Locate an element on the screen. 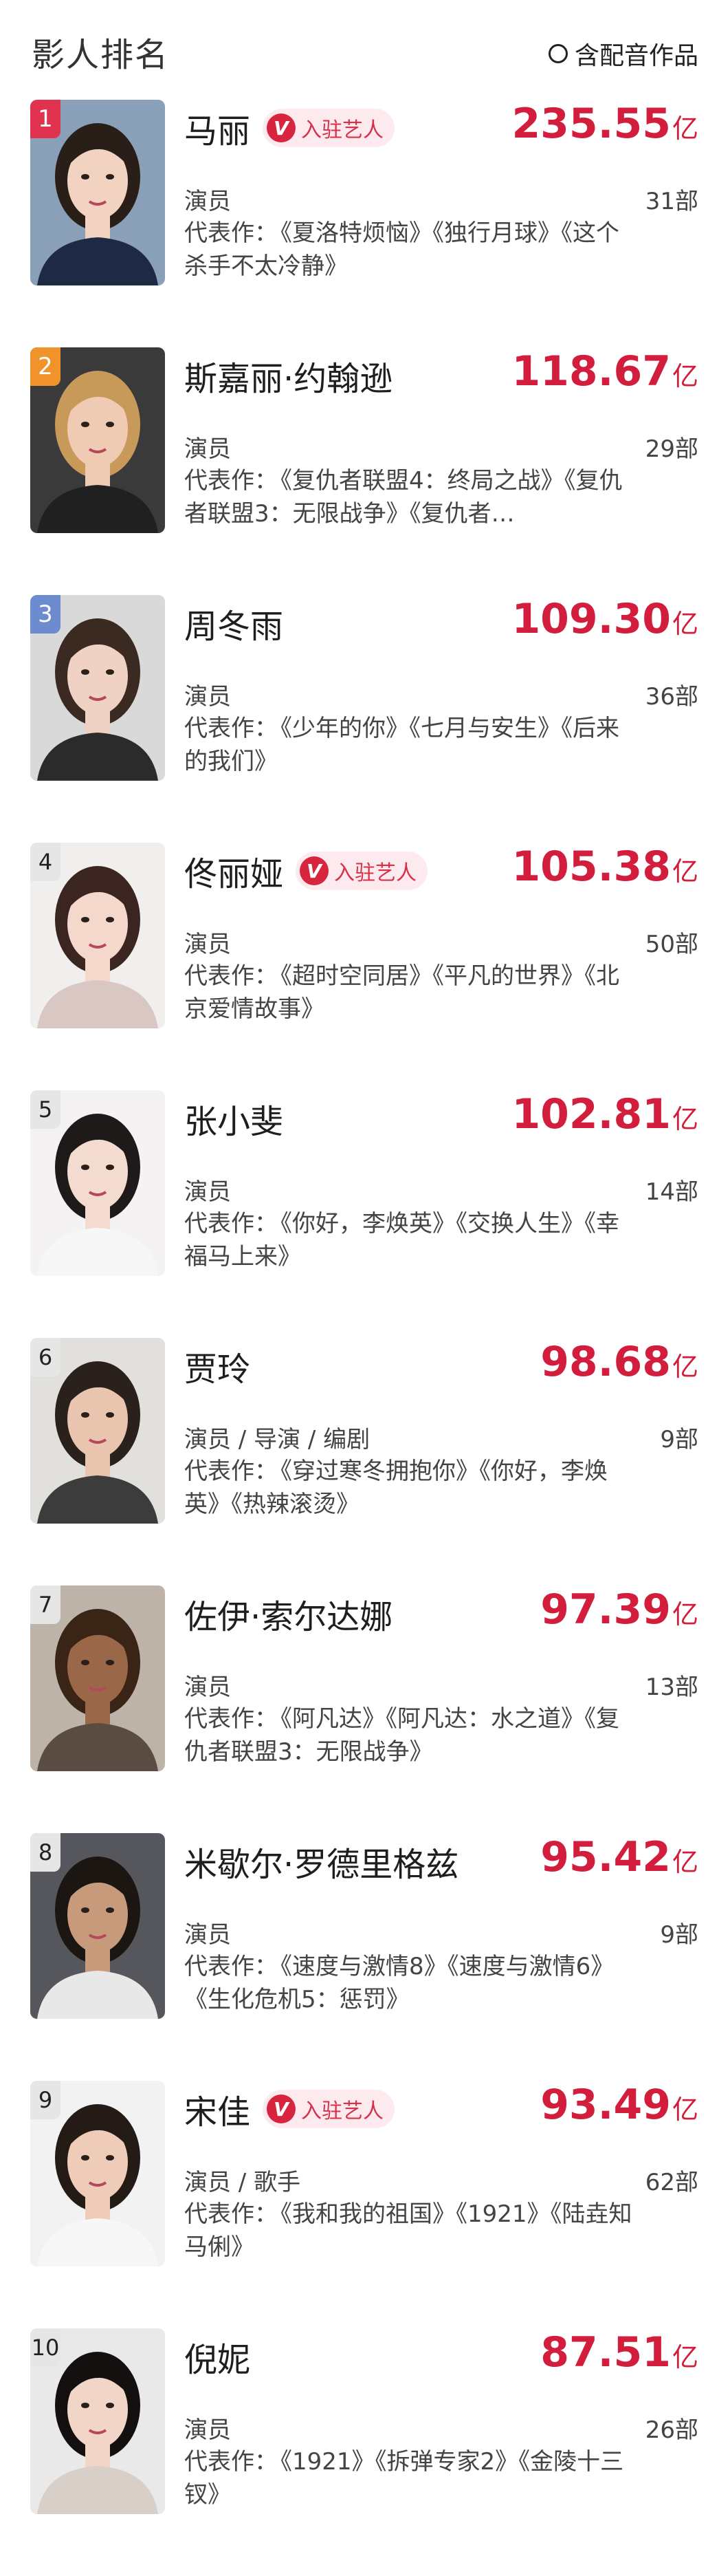 Image resolution: width=719 pixels, height=2576 pixels. actor-name-line: 张小斐 is located at coordinates (233, 1118).